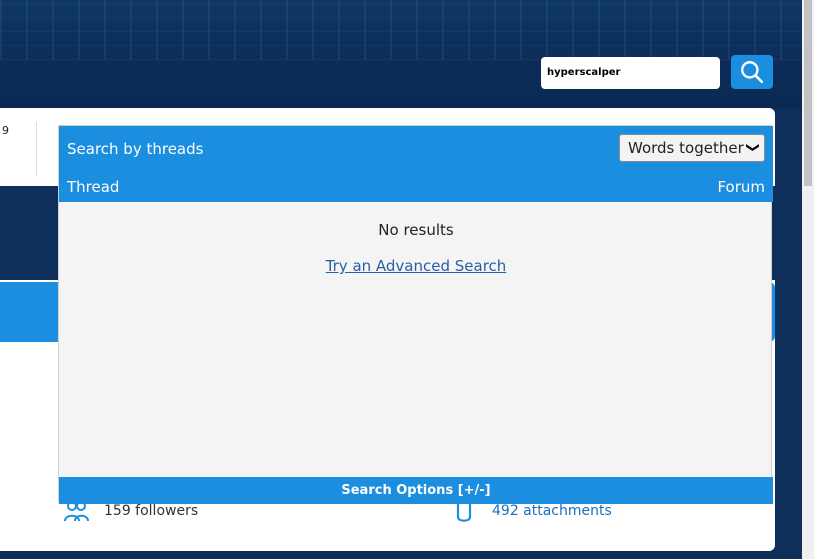 This screenshot has height=559, width=814. What do you see at coordinates (741, 187) in the screenshot?
I see `column-header-forum: Forum` at bounding box center [741, 187].